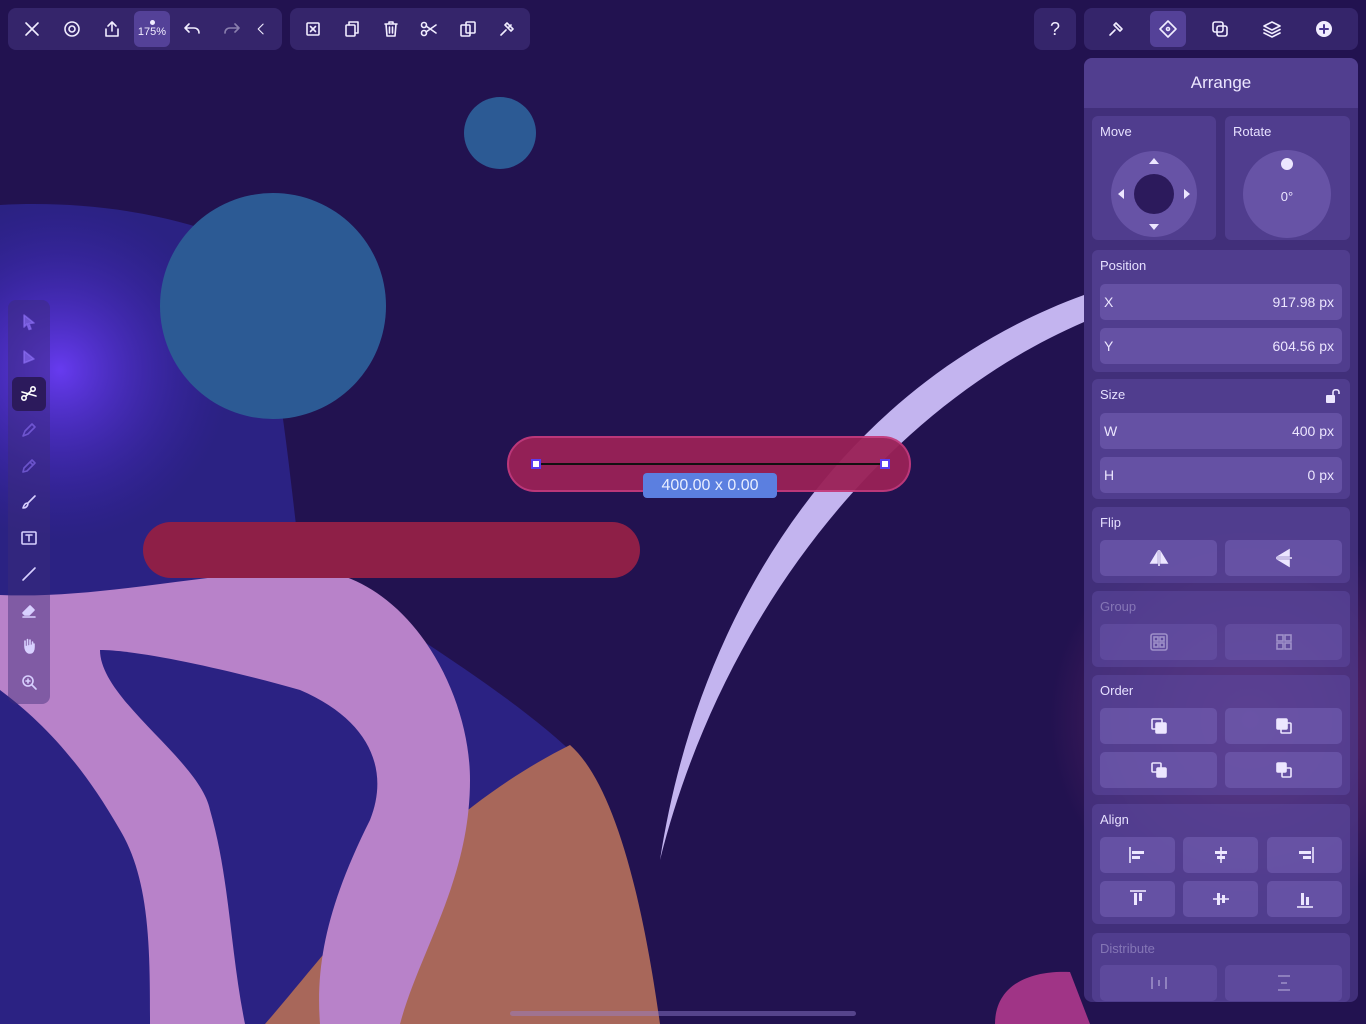  I want to click on unlock-icon, so click(1333, 396).